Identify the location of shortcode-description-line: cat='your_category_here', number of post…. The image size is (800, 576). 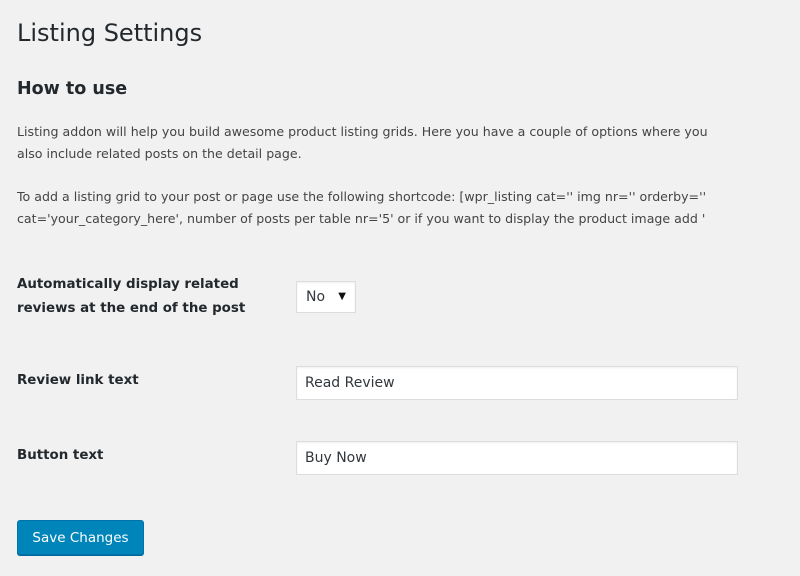
(361, 219).